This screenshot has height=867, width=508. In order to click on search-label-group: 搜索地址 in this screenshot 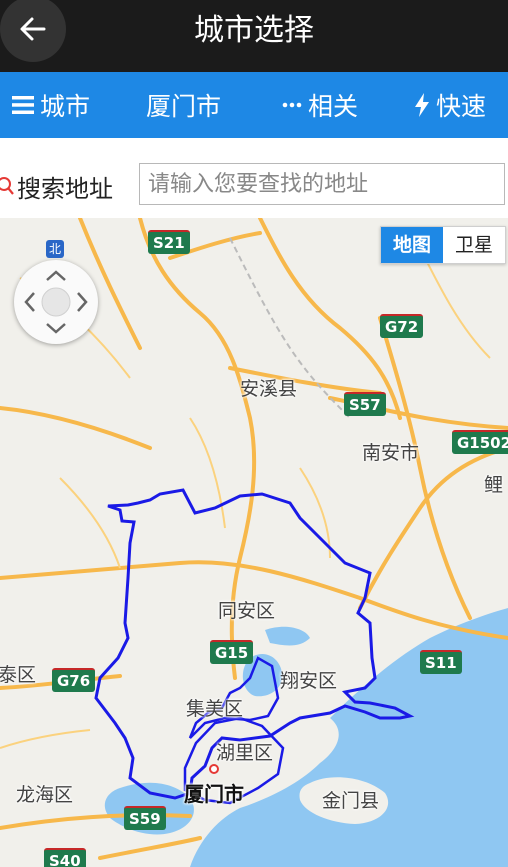, I will do `click(56, 186)`.